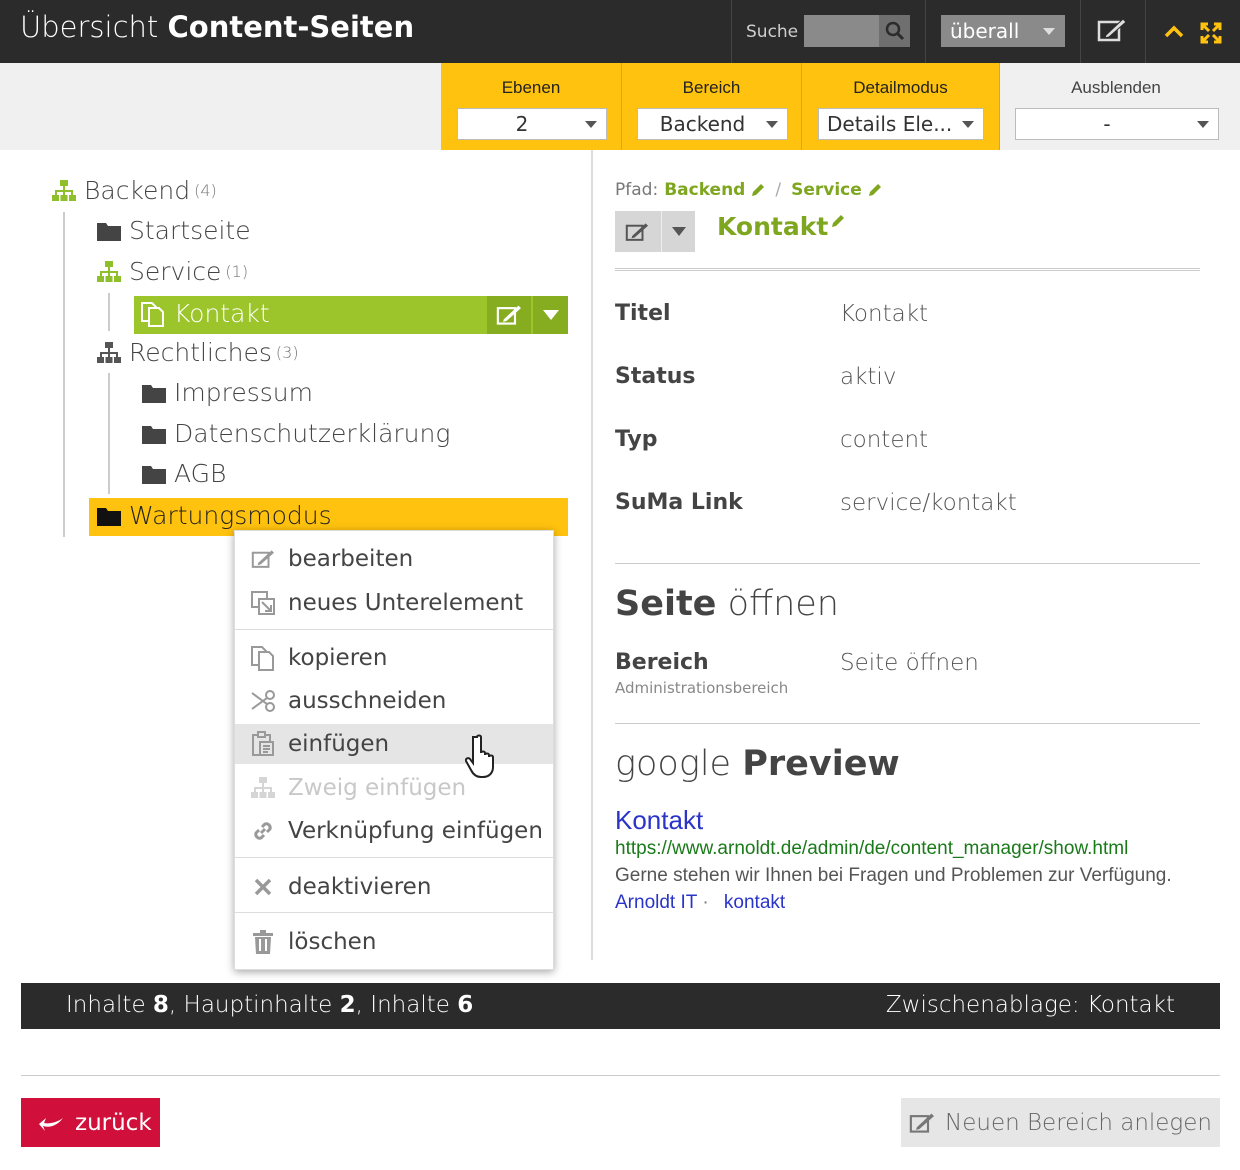  Describe the element at coordinates (637, 190) in the screenshot. I see `breadcrumb-label: Pfad:` at that location.